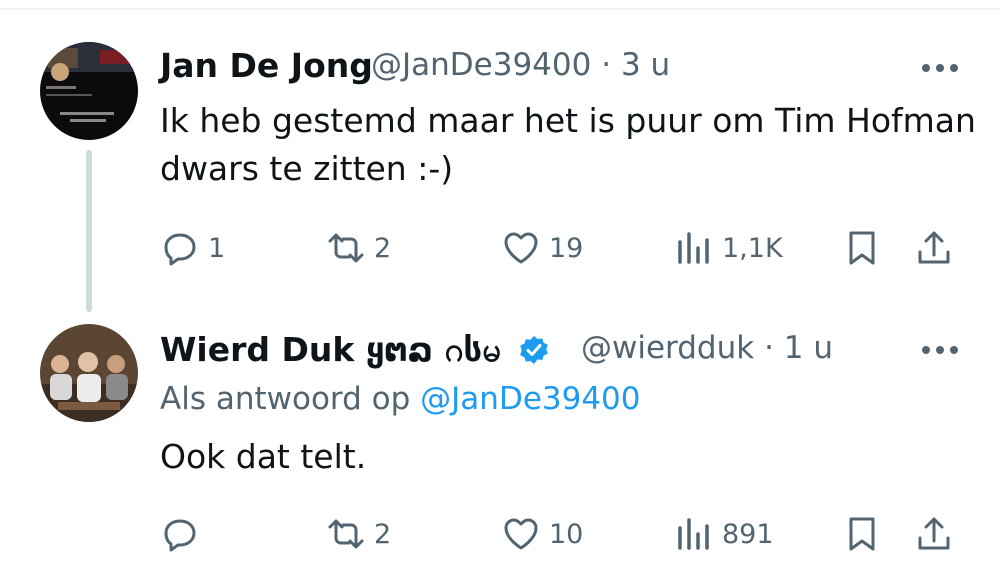  I want to click on top-divider, so click(500, 9).